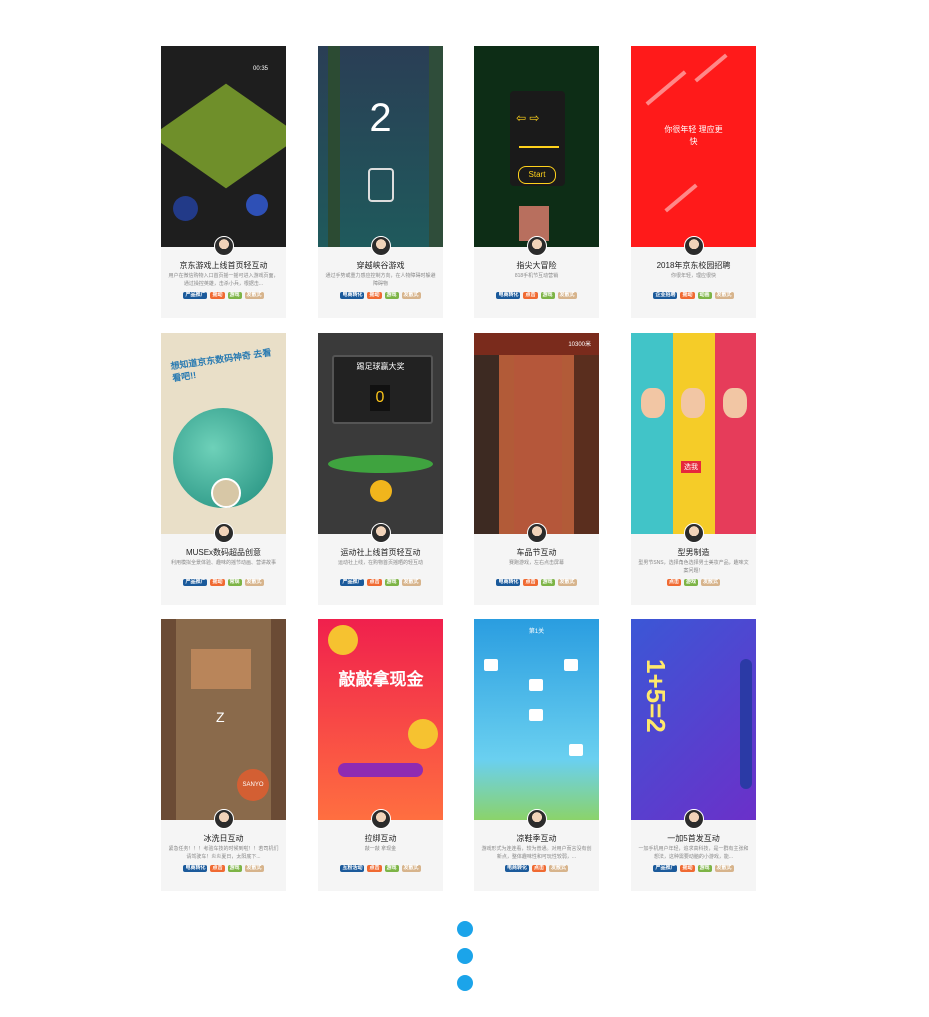  What do you see at coordinates (704, 295) in the screenshot?
I see `case-tag: 动画` at bounding box center [704, 295].